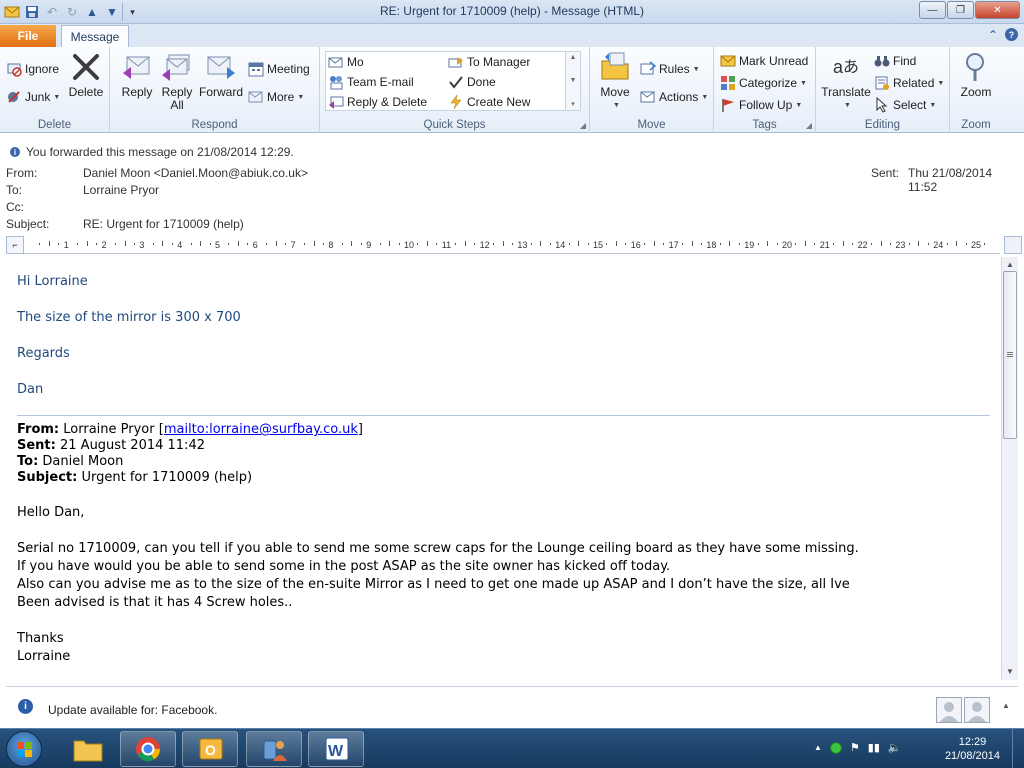 Image resolution: width=1024 pixels, height=768 pixels. What do you see at coordinates (972, 742) in the screenshot?
I see `clock-time: 12:29` at bounding box center [972, 742].